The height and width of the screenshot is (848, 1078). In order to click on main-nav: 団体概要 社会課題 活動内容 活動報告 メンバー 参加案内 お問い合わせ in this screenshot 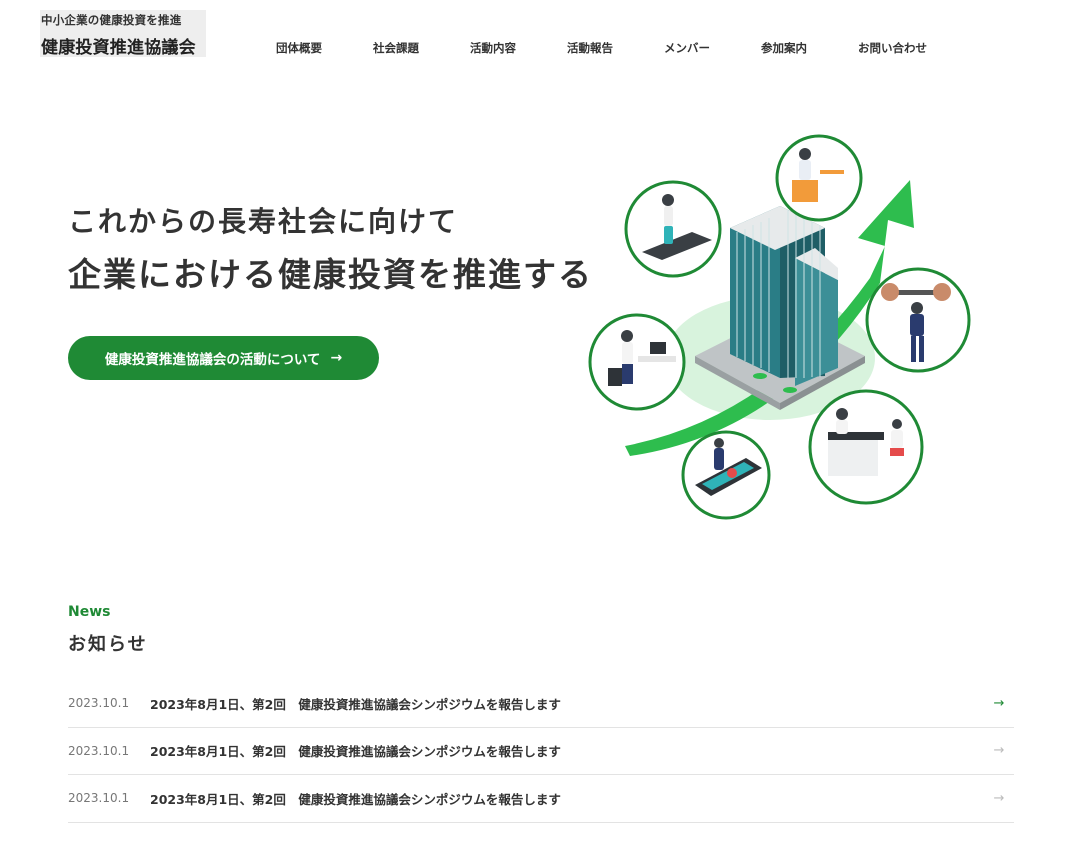, I will do `click(601, 48)`.